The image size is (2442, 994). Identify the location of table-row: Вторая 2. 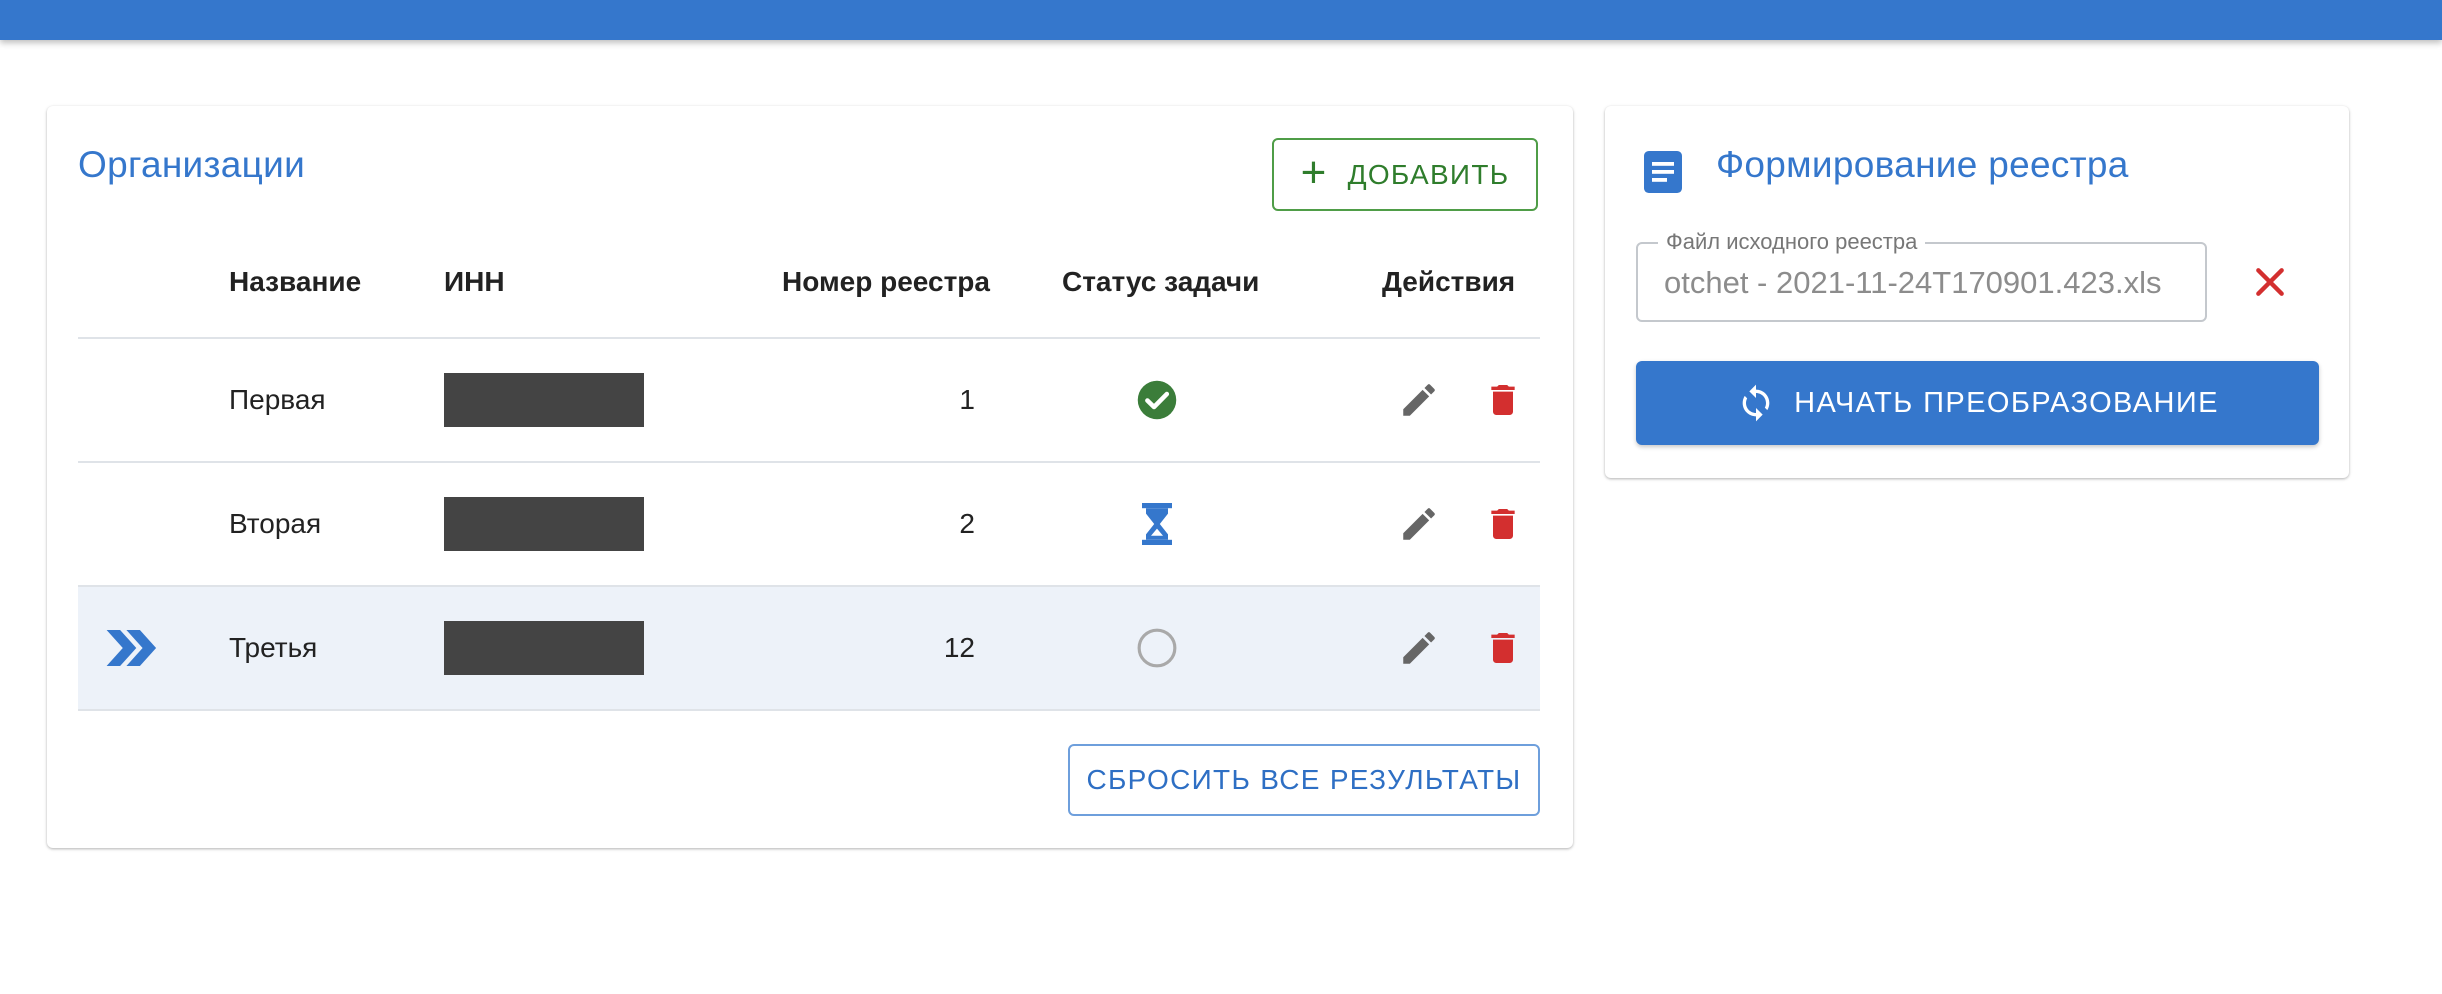
(809, 525).